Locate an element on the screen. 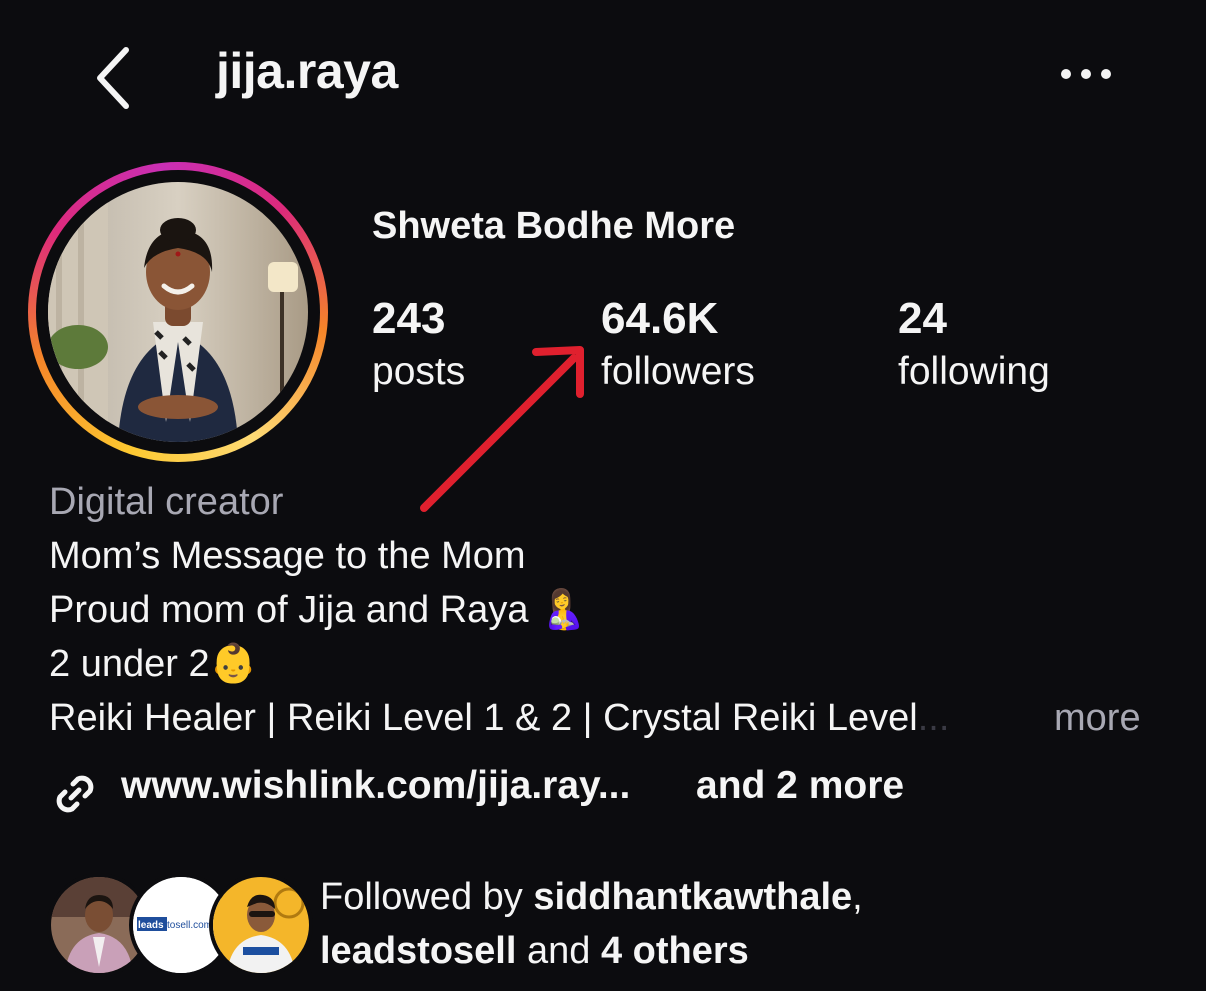 The width and height of the screenshot is (1206, 991). mutual-user-1: siddhantkawthale is located at coordinates (692, 897).